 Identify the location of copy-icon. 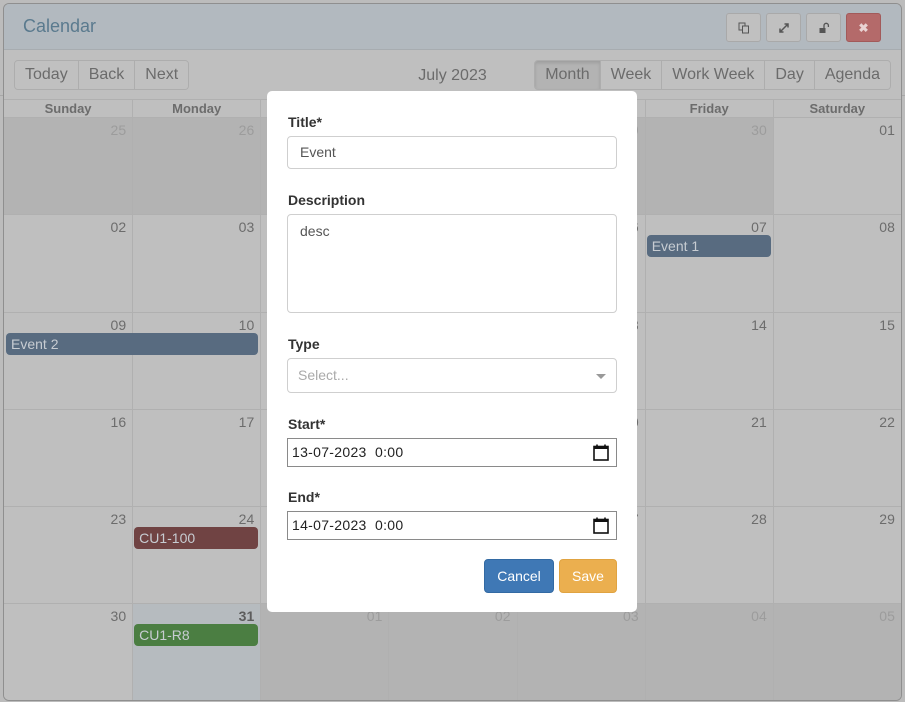
(743, 27).